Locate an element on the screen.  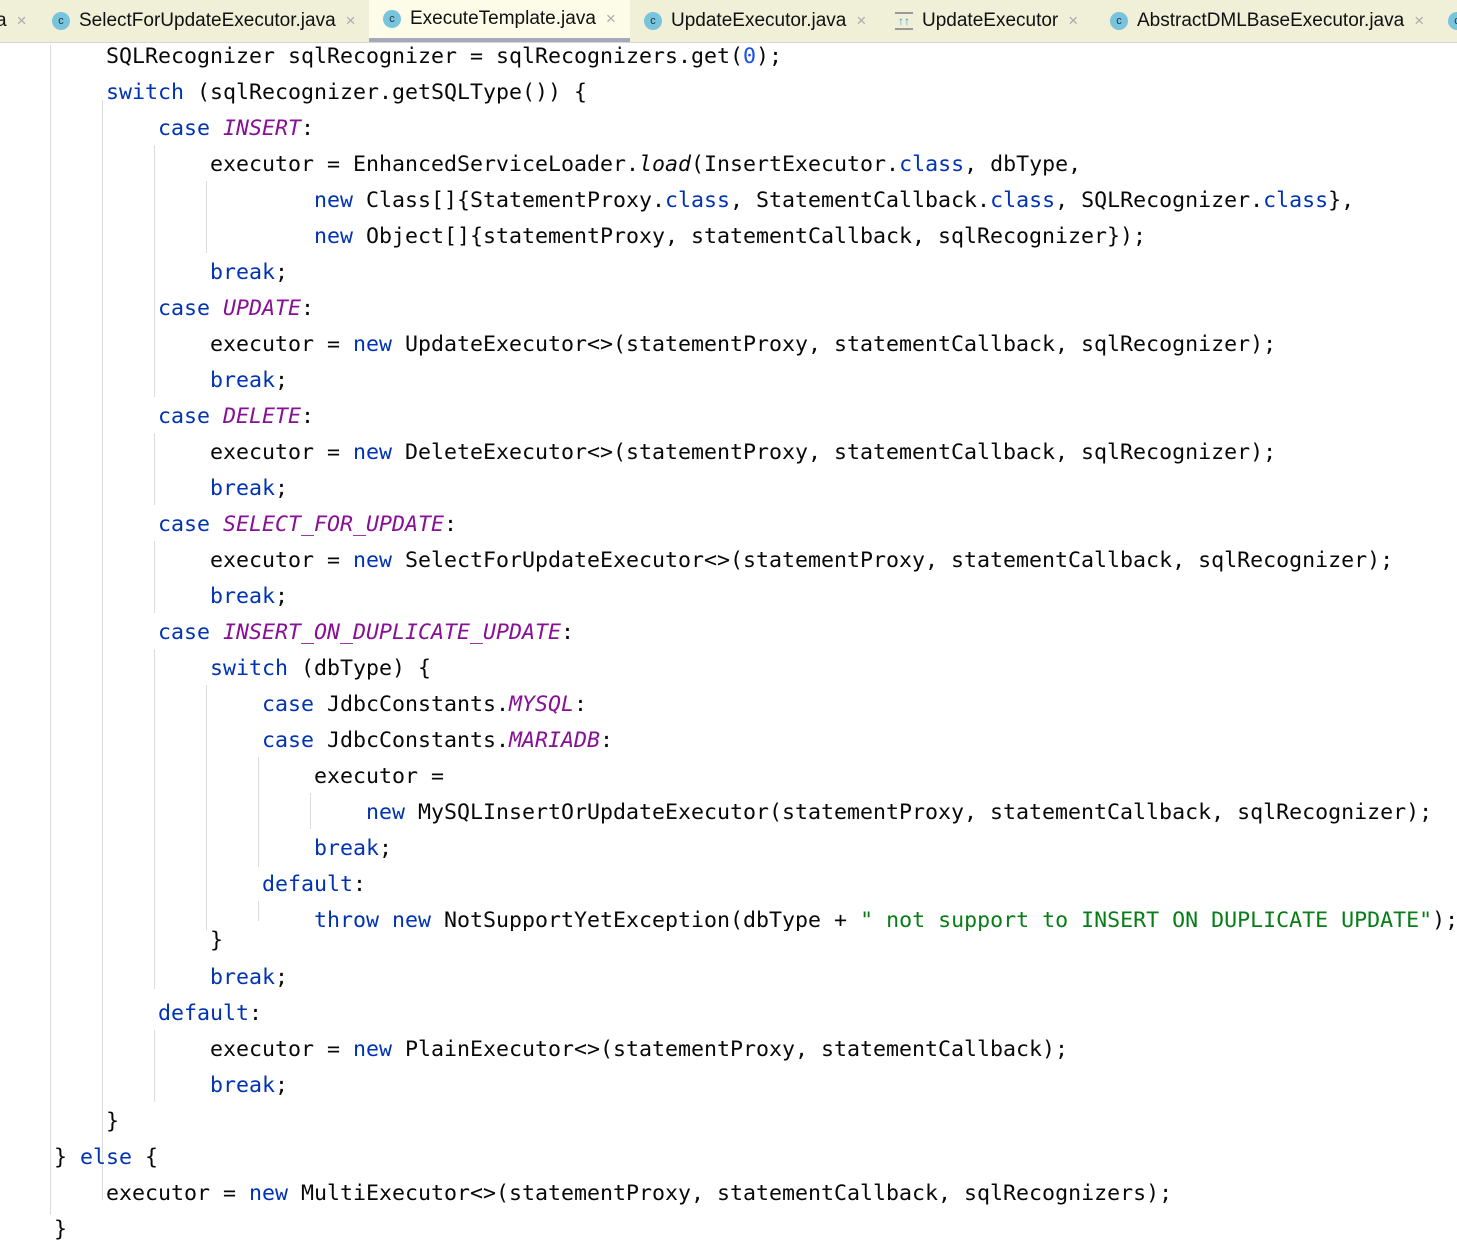
code-text: executor = EnhancedServiceLoader. is located at coordinates (321, 164).